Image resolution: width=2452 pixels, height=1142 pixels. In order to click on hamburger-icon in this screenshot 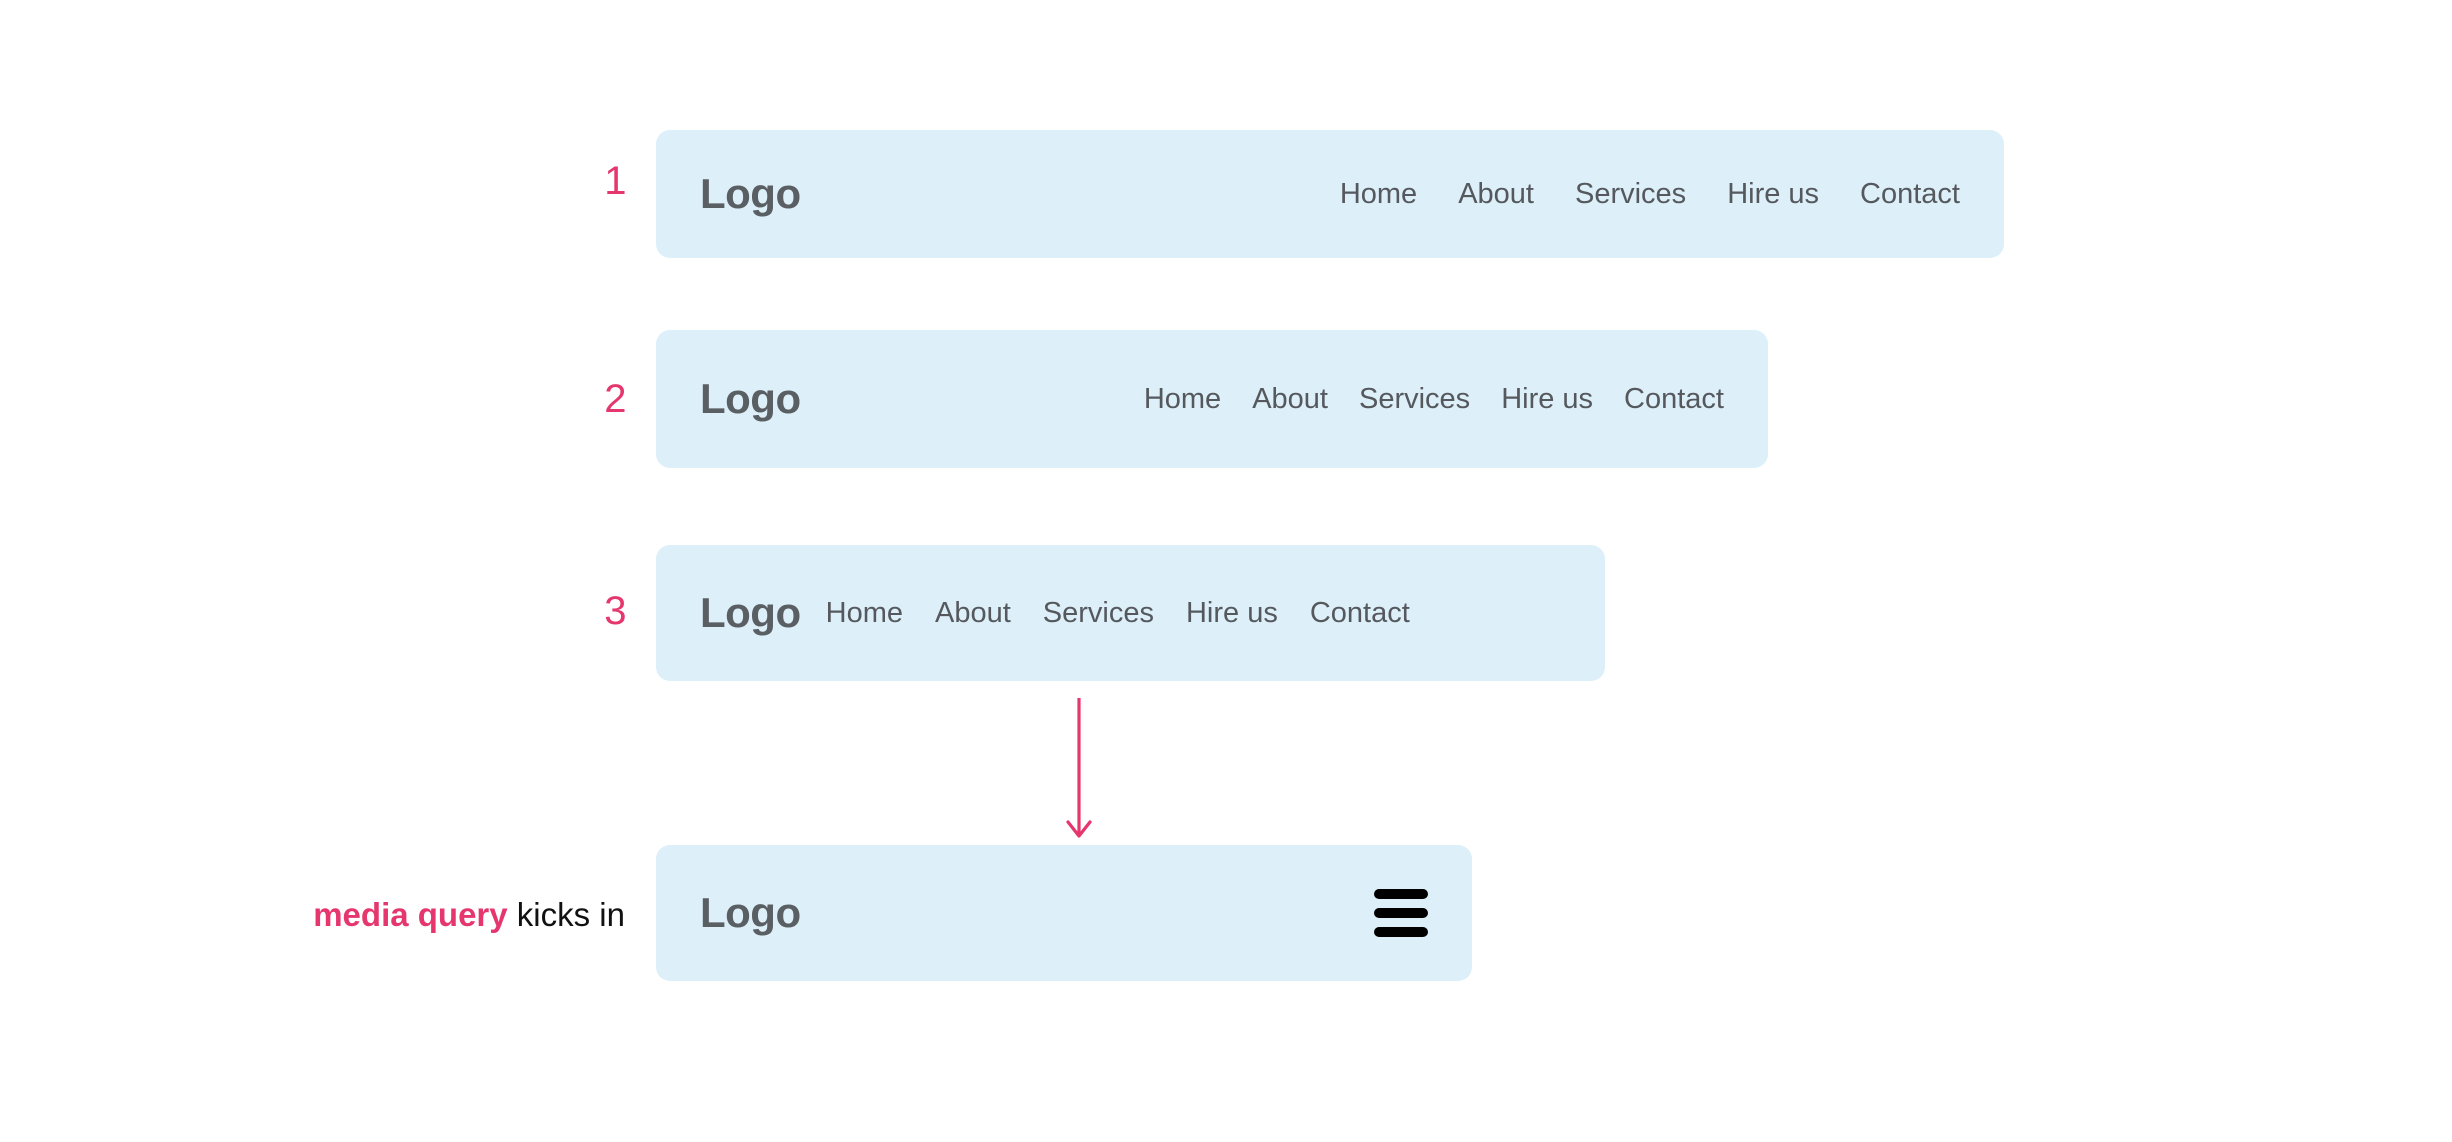, I will do `click(1401, 913)`.